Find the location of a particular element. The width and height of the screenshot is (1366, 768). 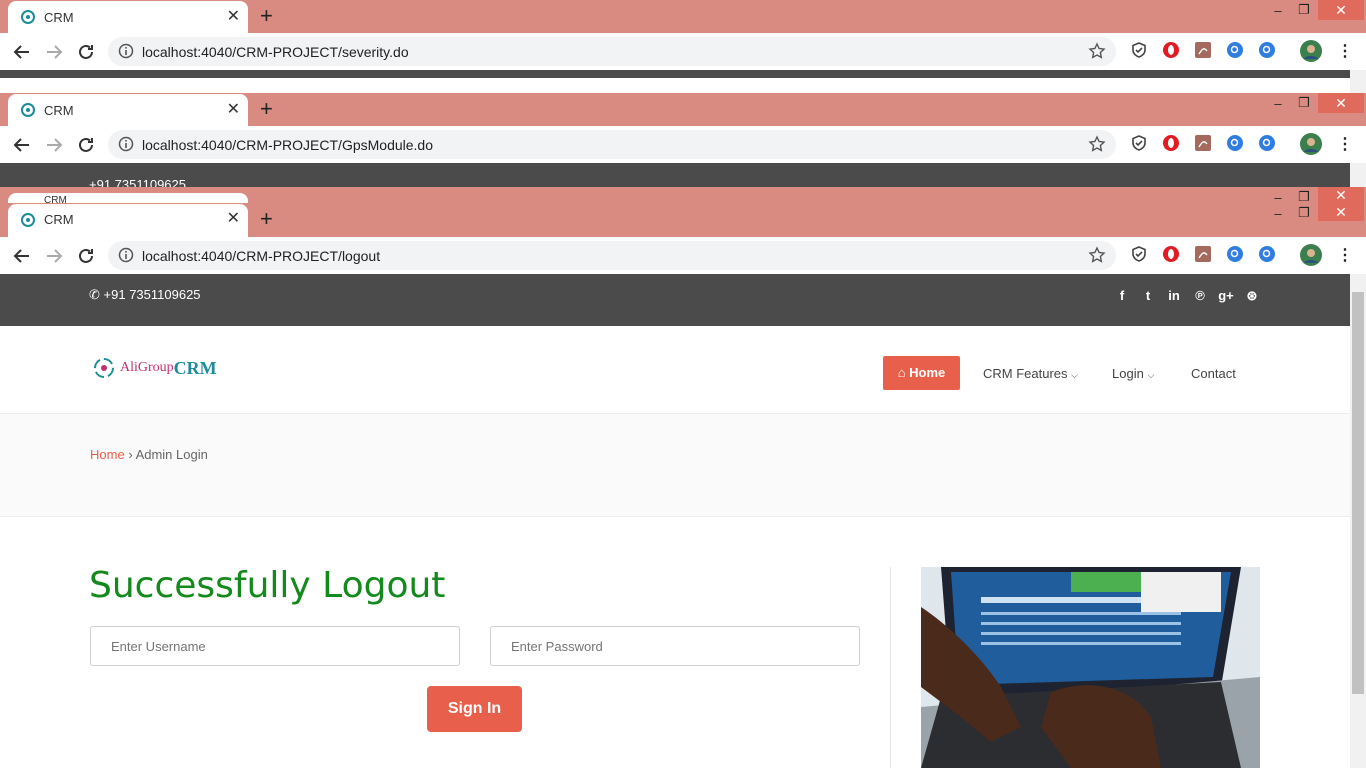

username-field is located at coordinates (275, 646).